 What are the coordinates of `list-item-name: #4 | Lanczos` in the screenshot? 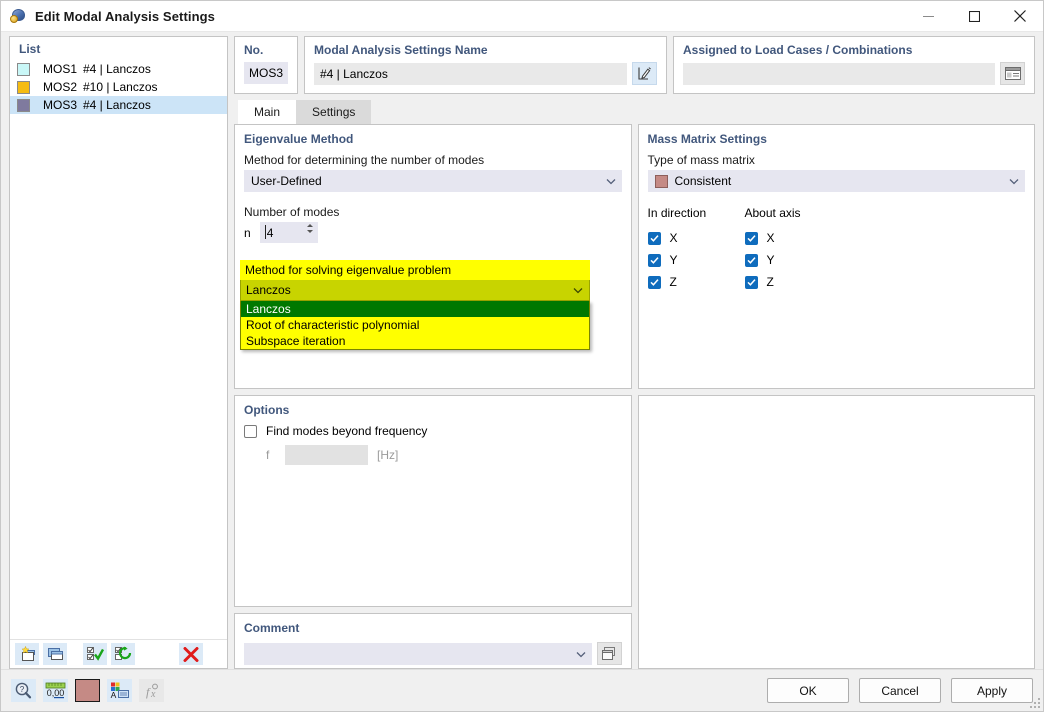 It's located at (117, 69).